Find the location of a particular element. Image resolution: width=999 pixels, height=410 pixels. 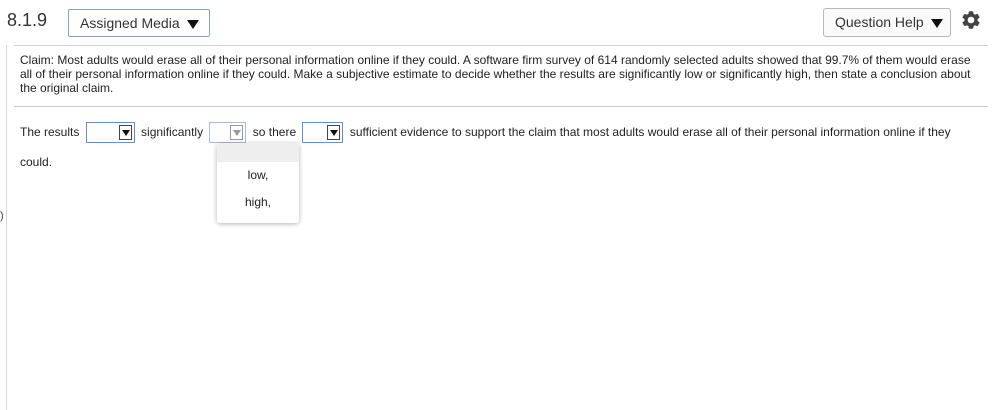

gear-icon is located at coordinates (971, 20).